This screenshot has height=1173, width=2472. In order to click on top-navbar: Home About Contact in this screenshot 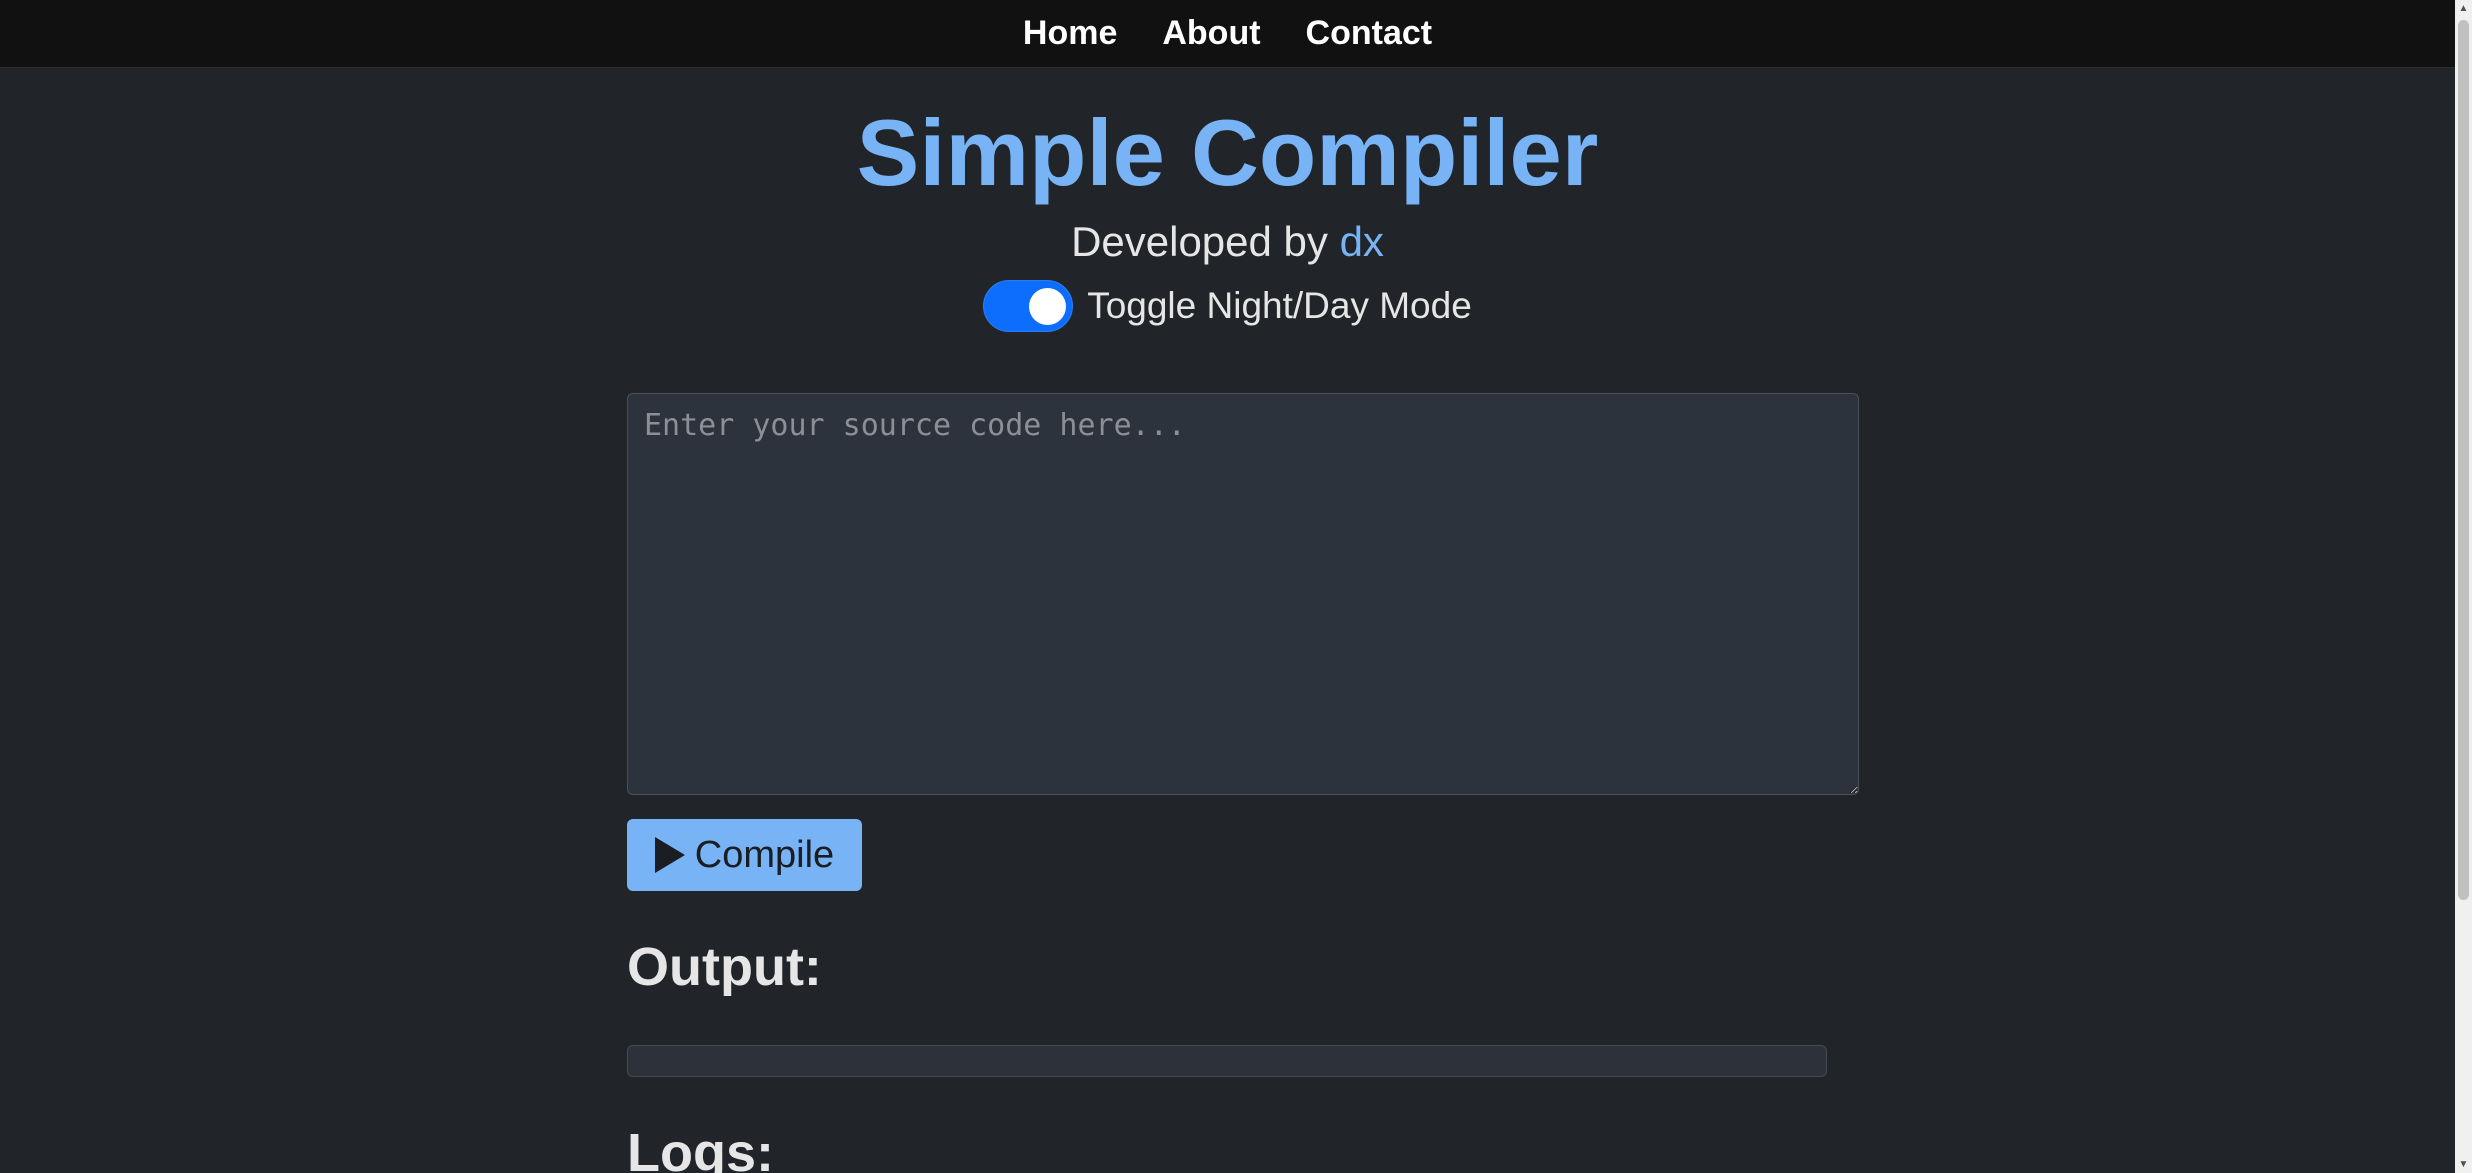, I will do `click(1227, 34)`.